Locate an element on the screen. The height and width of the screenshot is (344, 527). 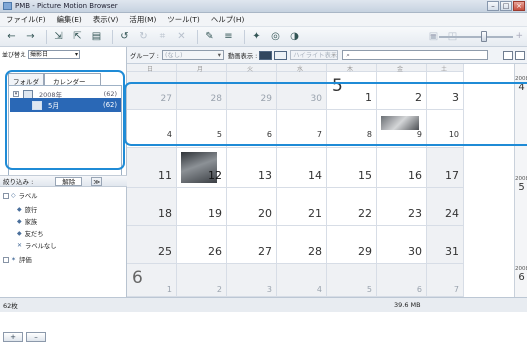
share-icon: ◎ is located at coordinates (275, 36).